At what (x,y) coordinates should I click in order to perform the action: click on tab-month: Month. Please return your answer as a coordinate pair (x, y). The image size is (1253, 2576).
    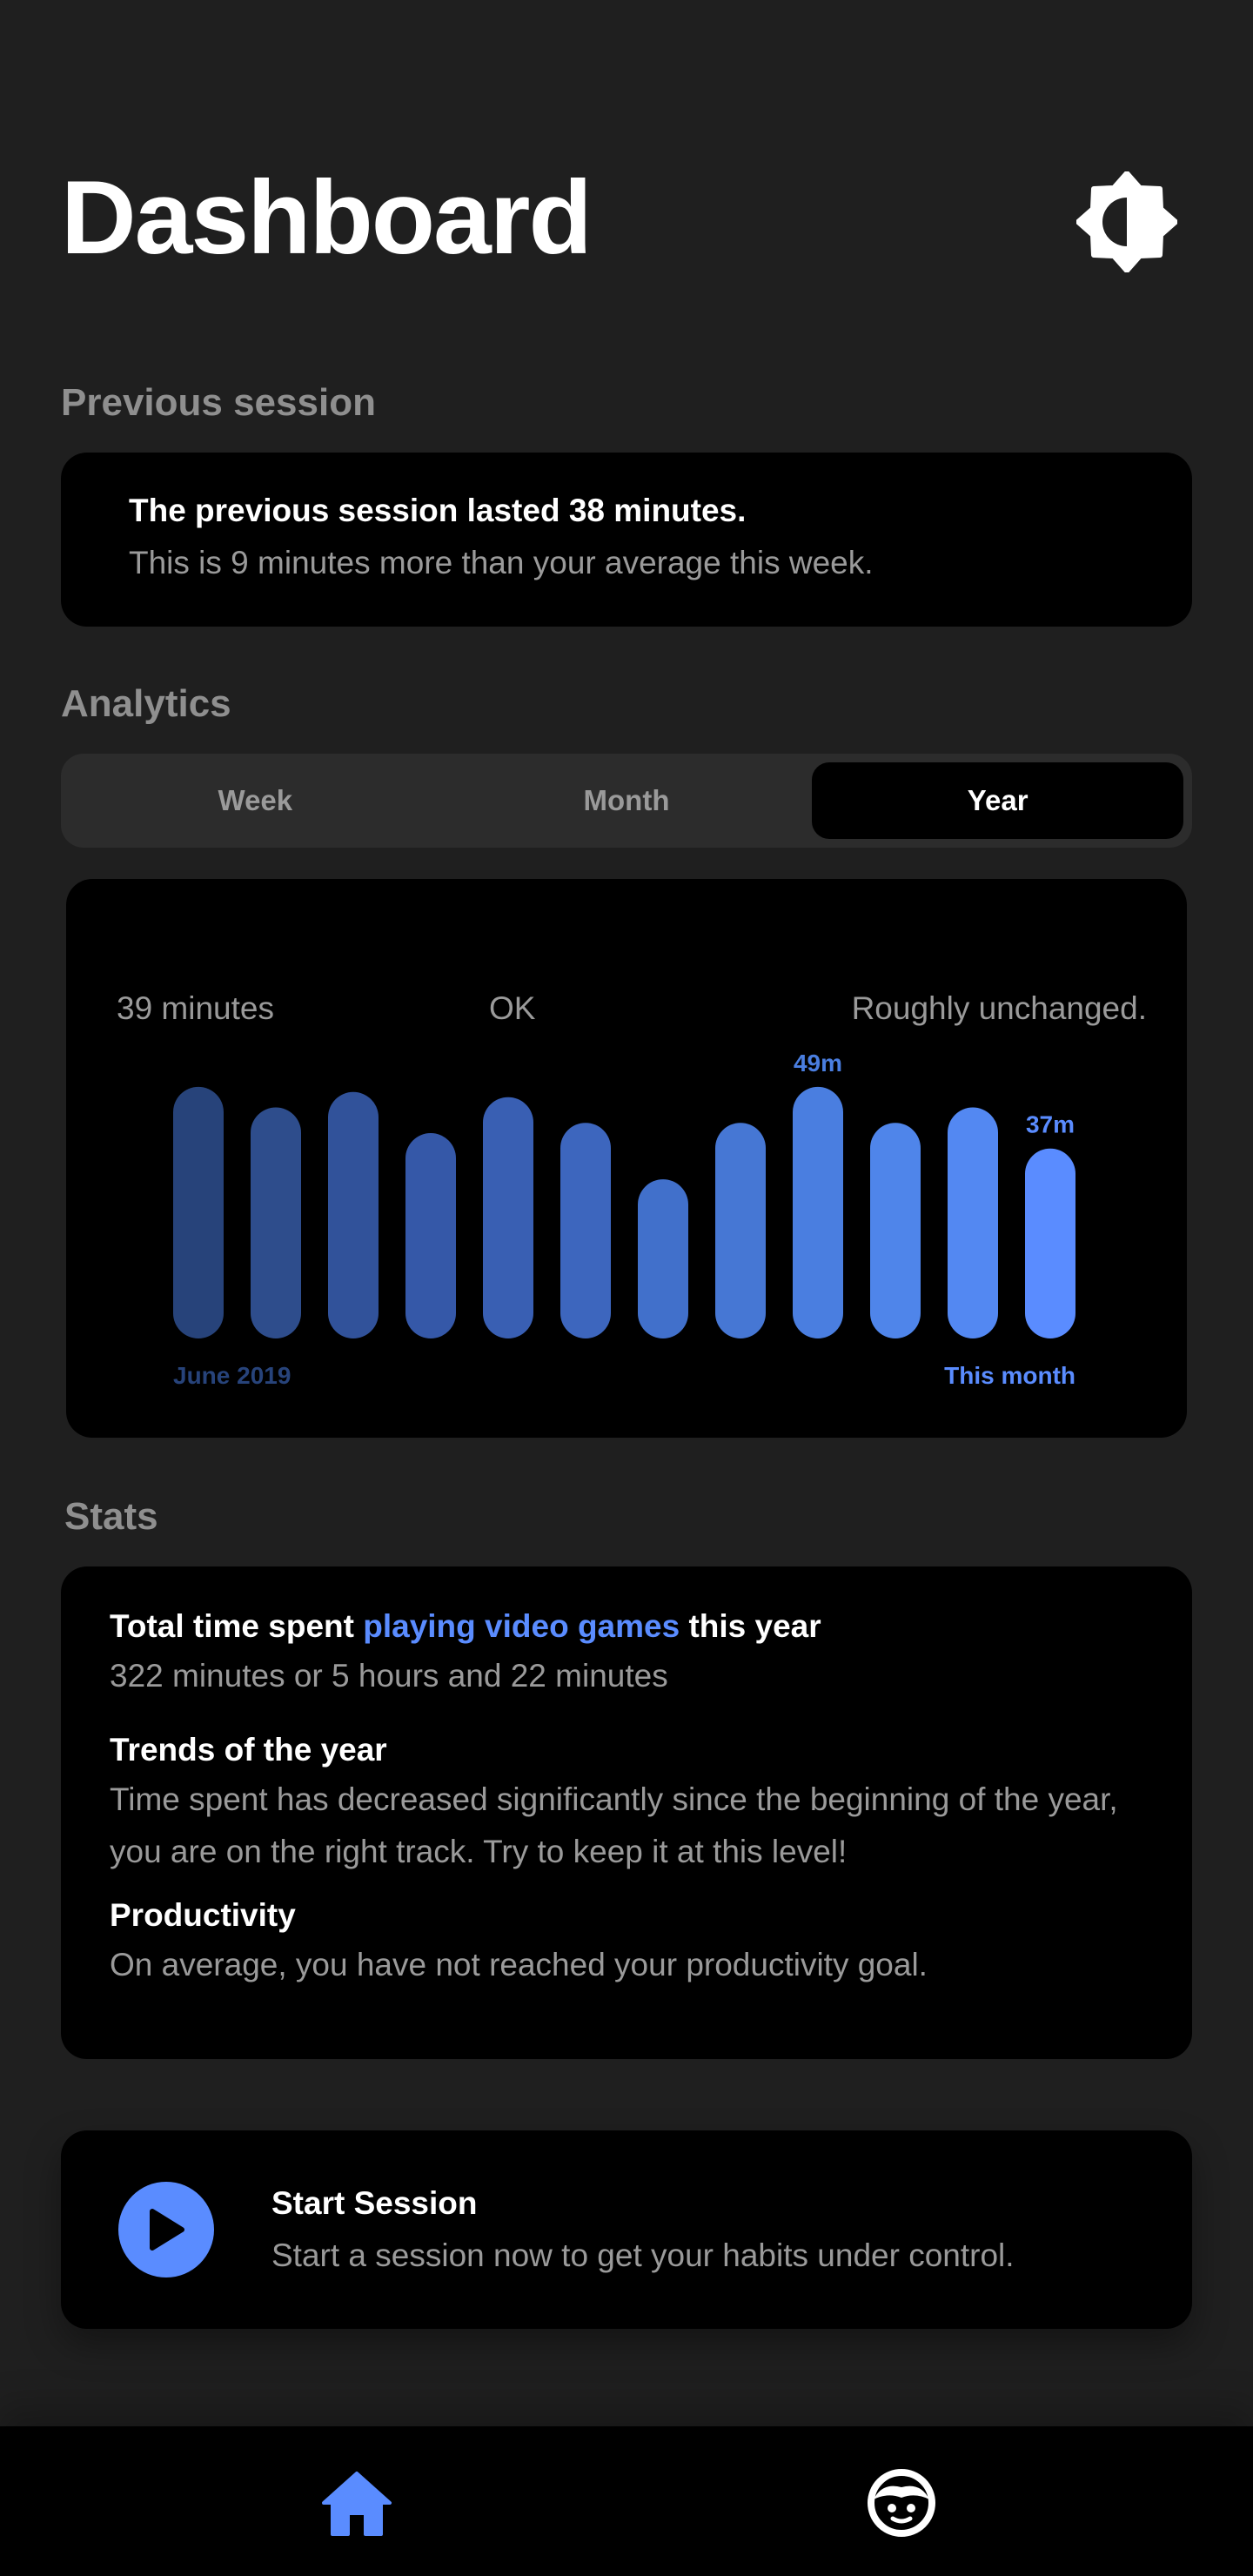
    Looking at the image, I should click on (627, 801).